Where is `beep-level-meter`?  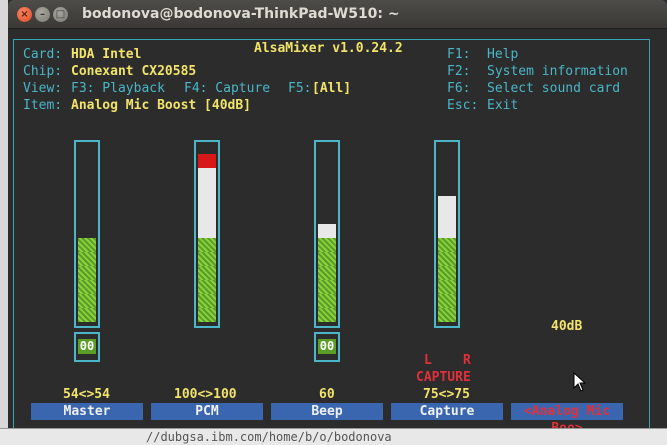
beep-level-meter is located at coordinates (327, 234).